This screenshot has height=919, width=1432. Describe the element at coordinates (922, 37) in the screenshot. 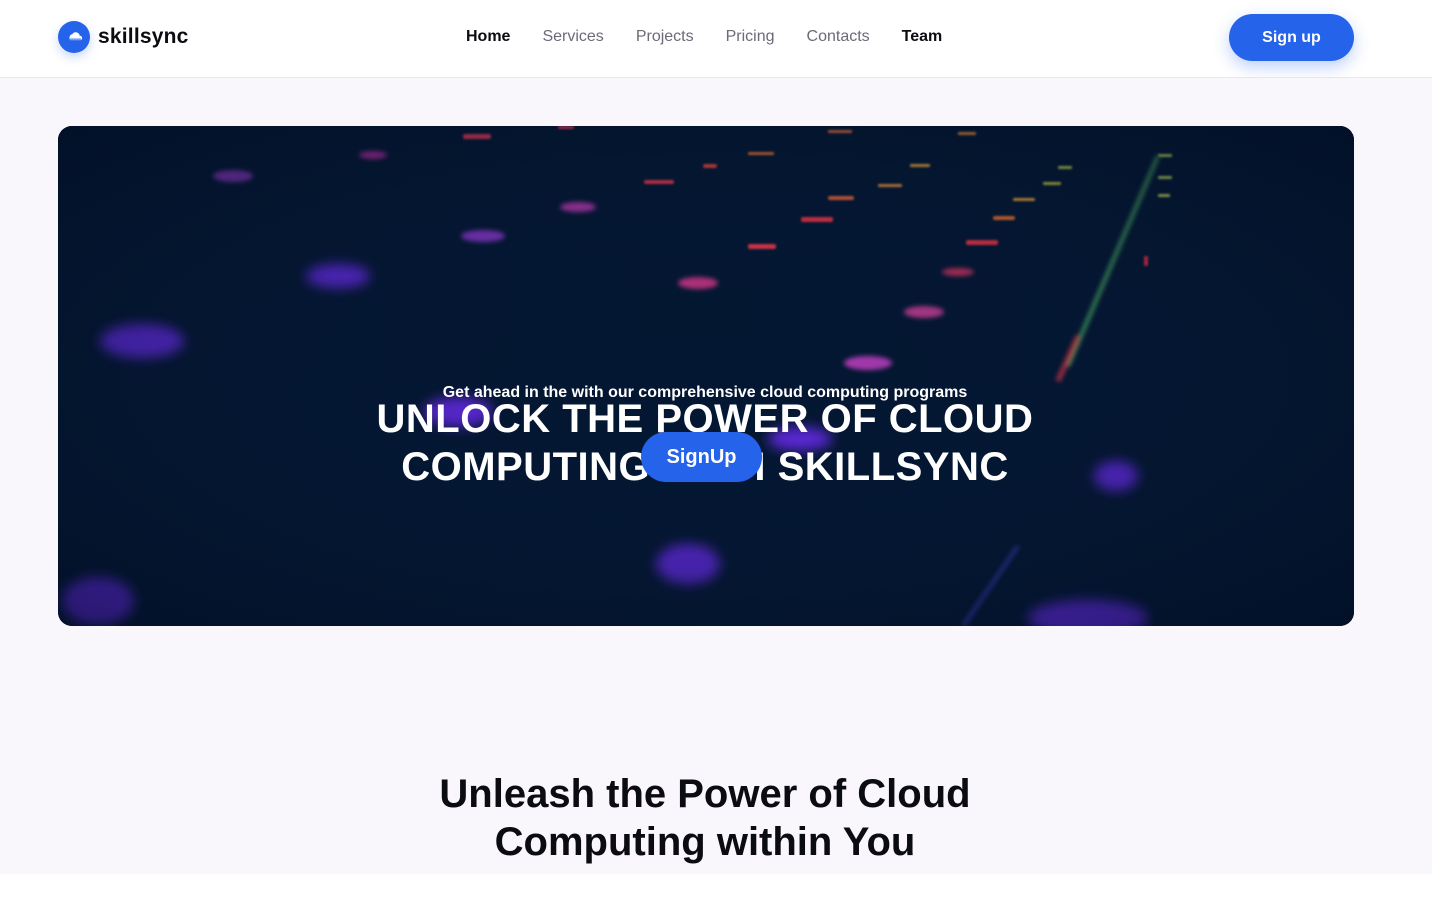

I see `nav-link-team: Team` at that location.